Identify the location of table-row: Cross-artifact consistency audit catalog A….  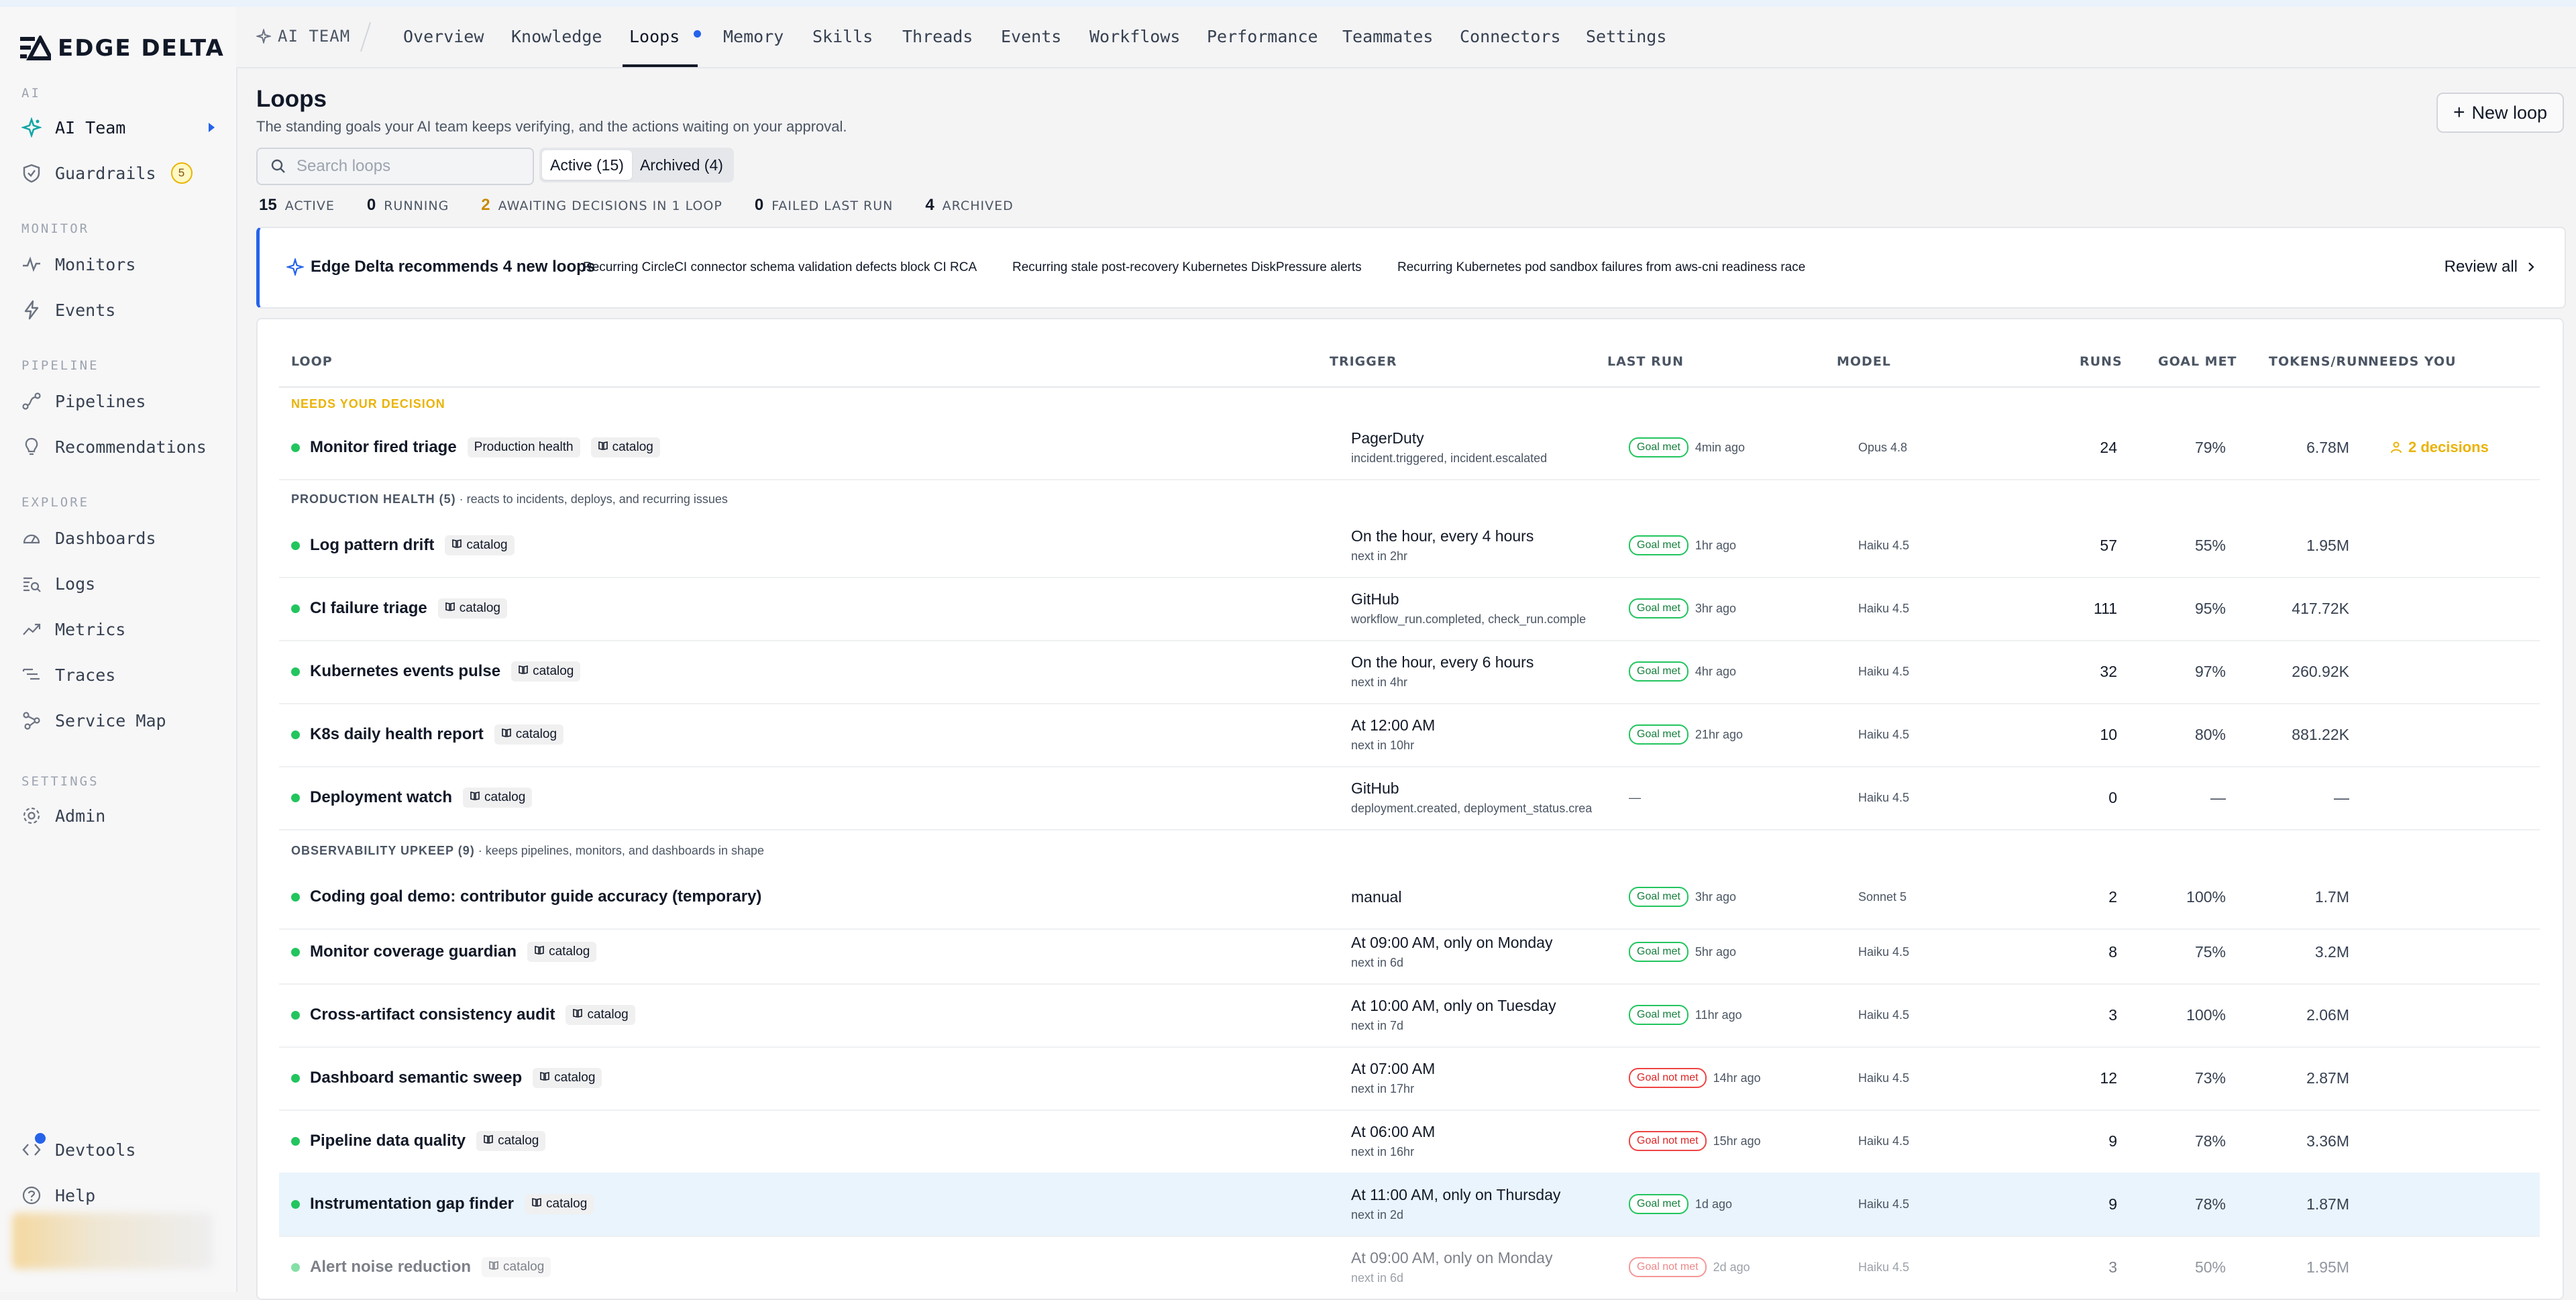
(1409, 1016).